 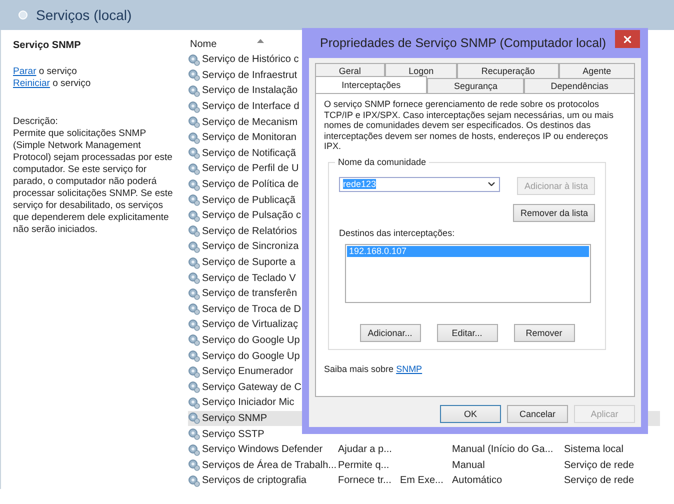 I want to click on startup-type: Automático, so click(x=477, y=480).